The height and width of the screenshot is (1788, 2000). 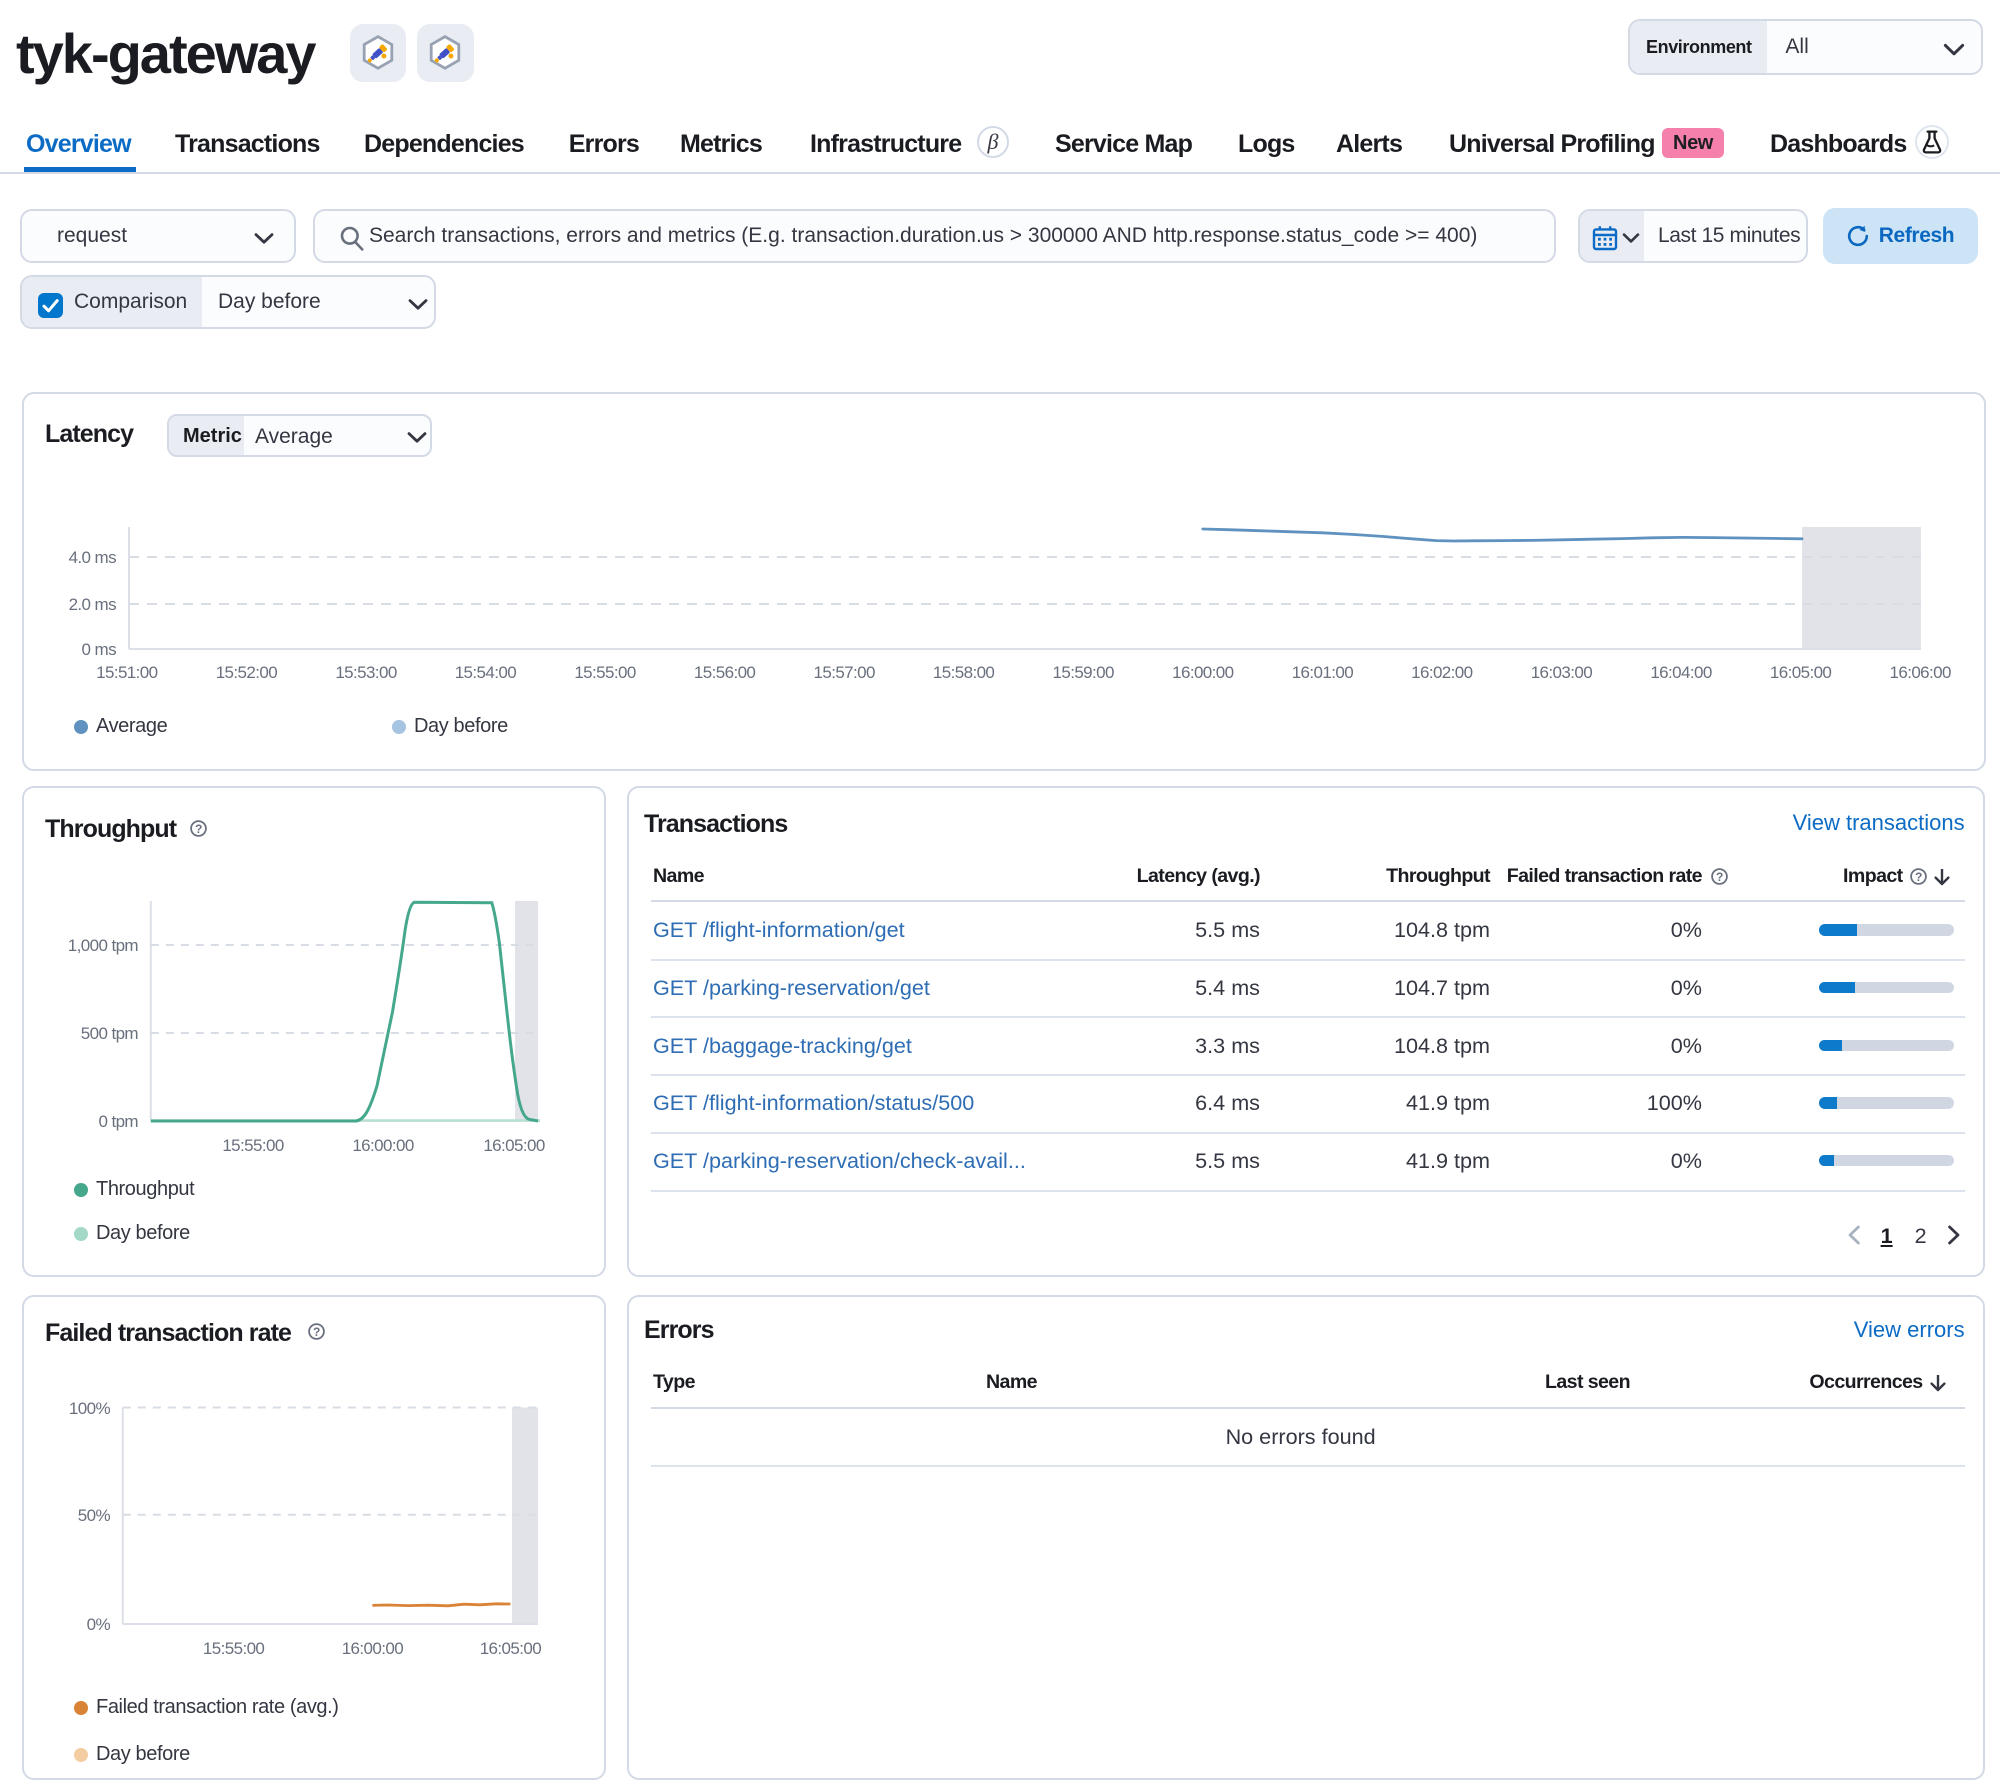 I want to click on svg-text: 1,000 tpm, so click(x=103, y=945).